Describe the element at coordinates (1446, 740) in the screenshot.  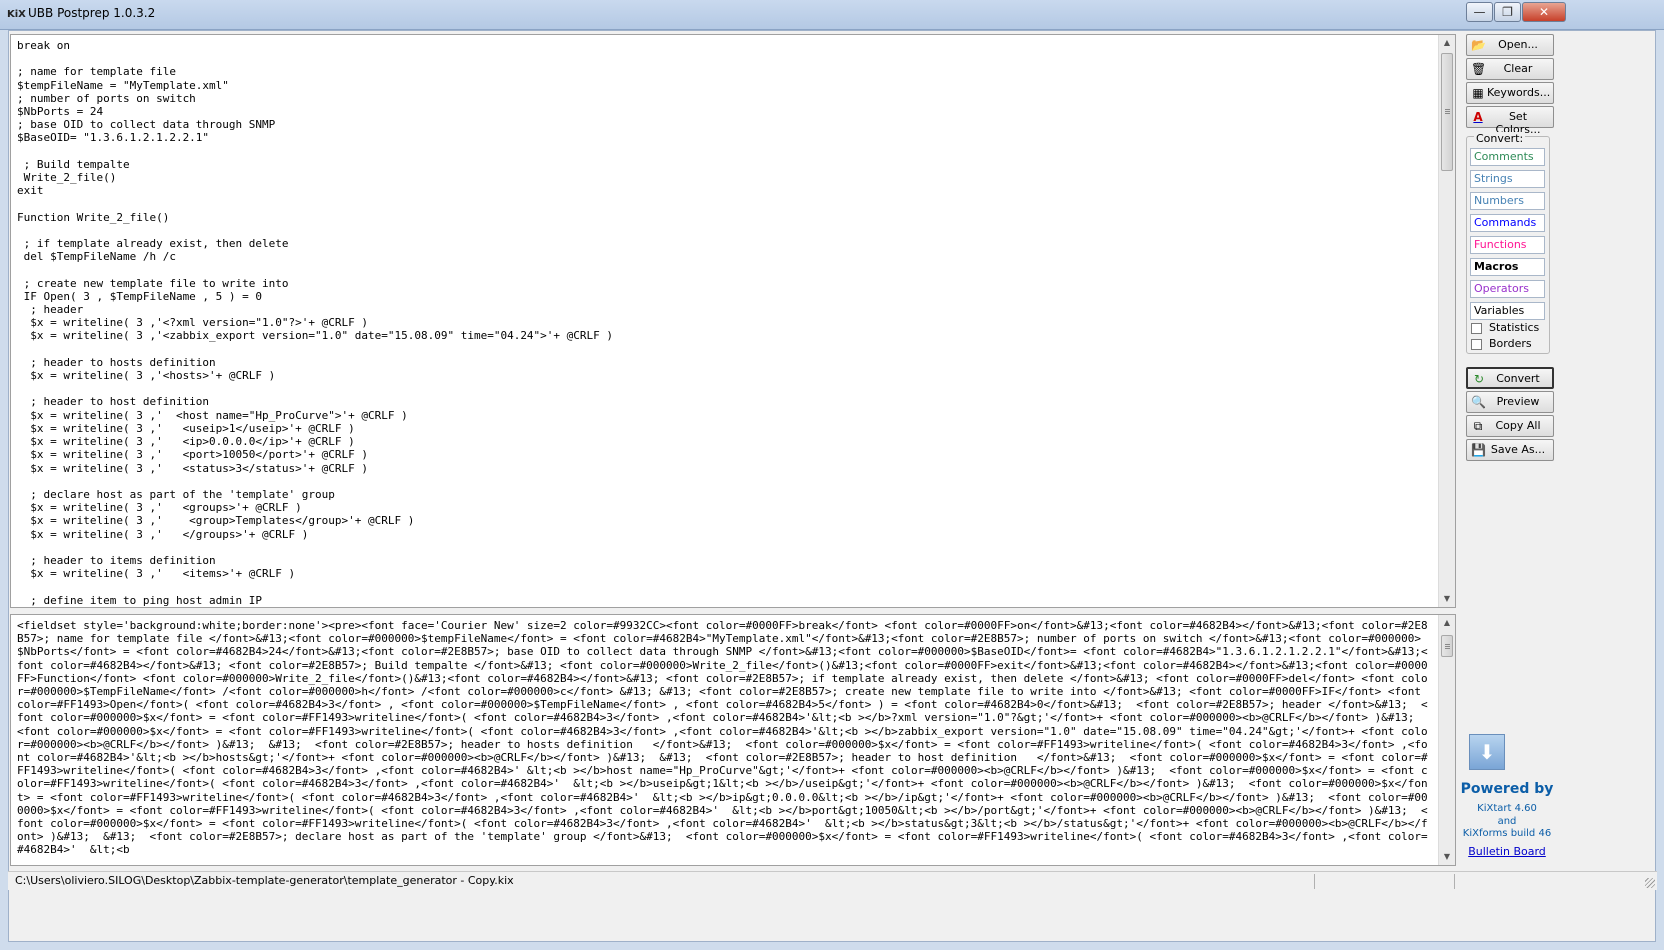
I see `html-output-scrollbar: ▲ ▼` at that location.